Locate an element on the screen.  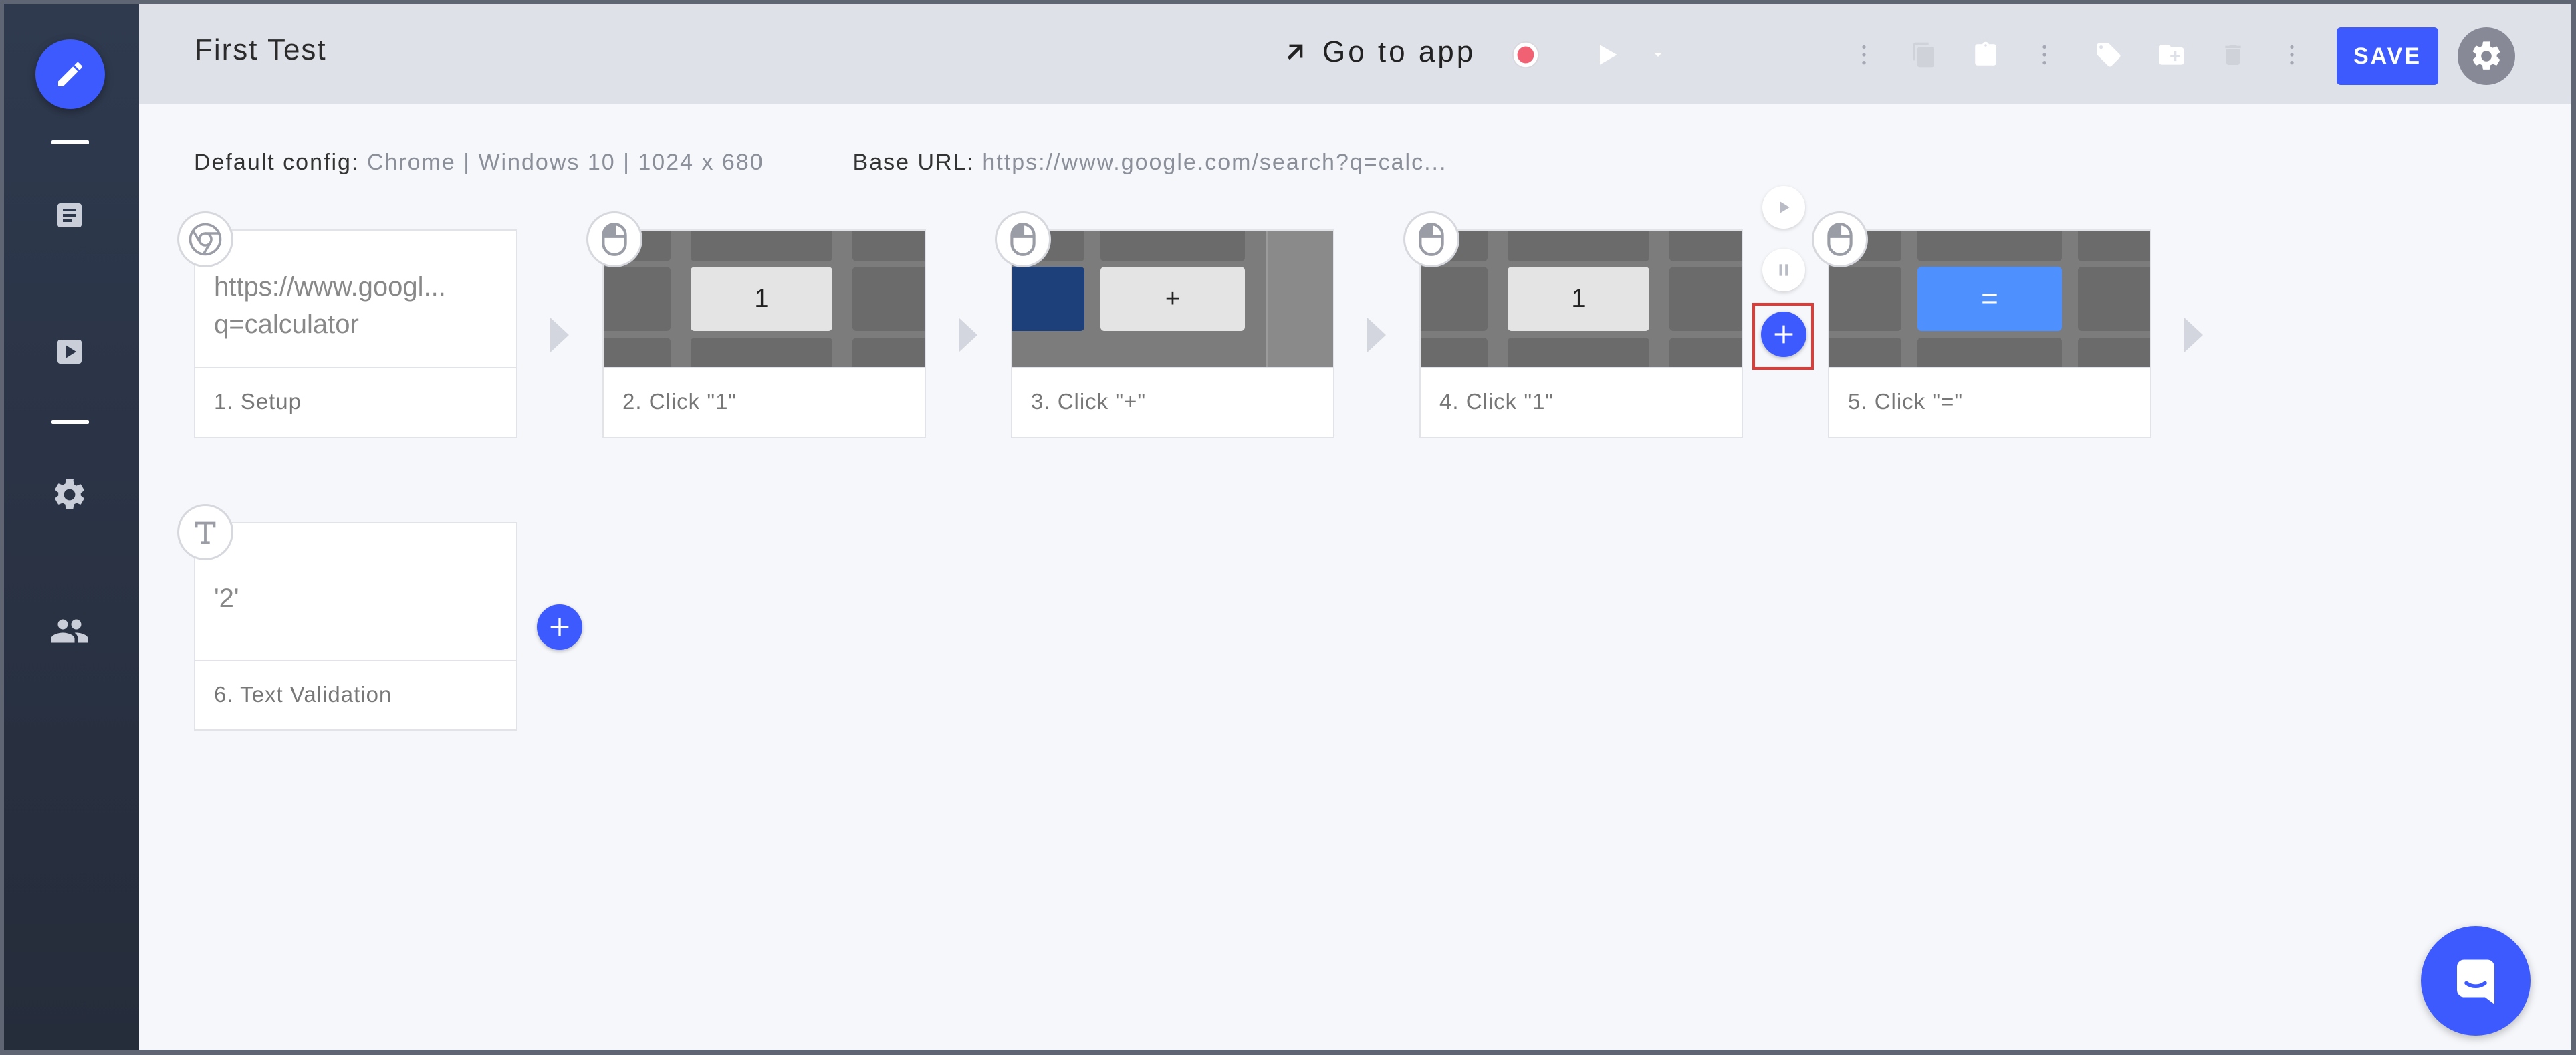
go-to-app-link: Go to app is located at coordinates (1380, 52).